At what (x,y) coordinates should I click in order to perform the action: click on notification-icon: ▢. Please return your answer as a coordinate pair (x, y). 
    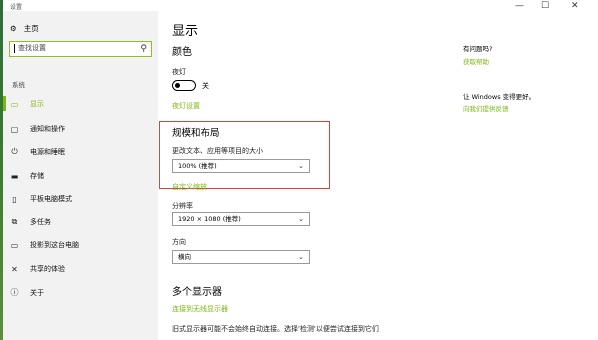
    Looking at the image, I should click on (14, 129).